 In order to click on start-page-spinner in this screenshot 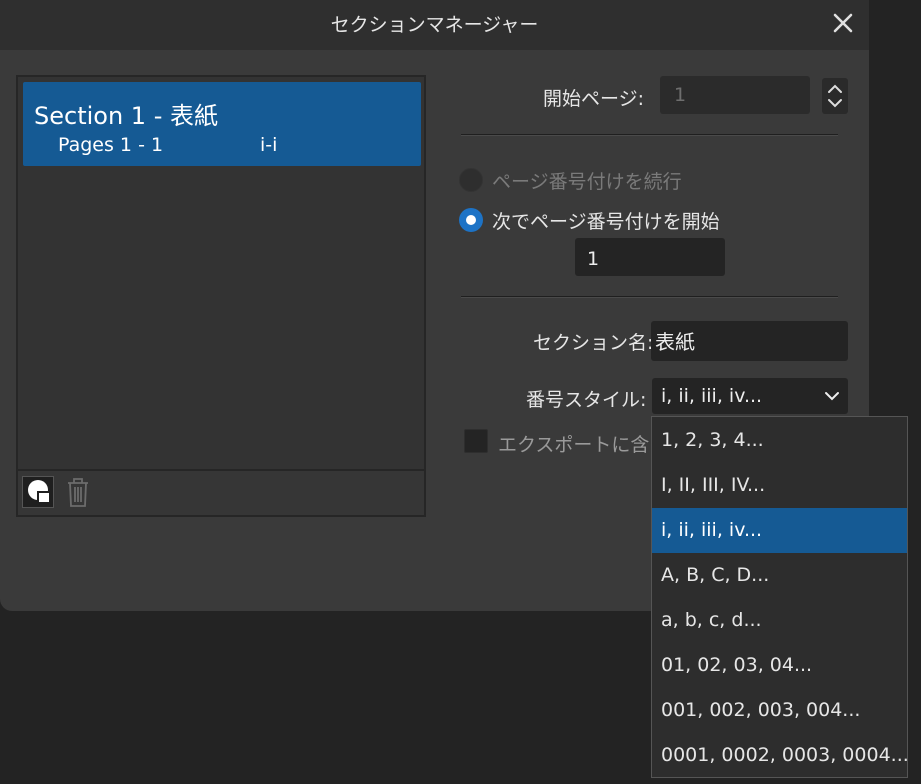, I will do `click(835, 96)`.